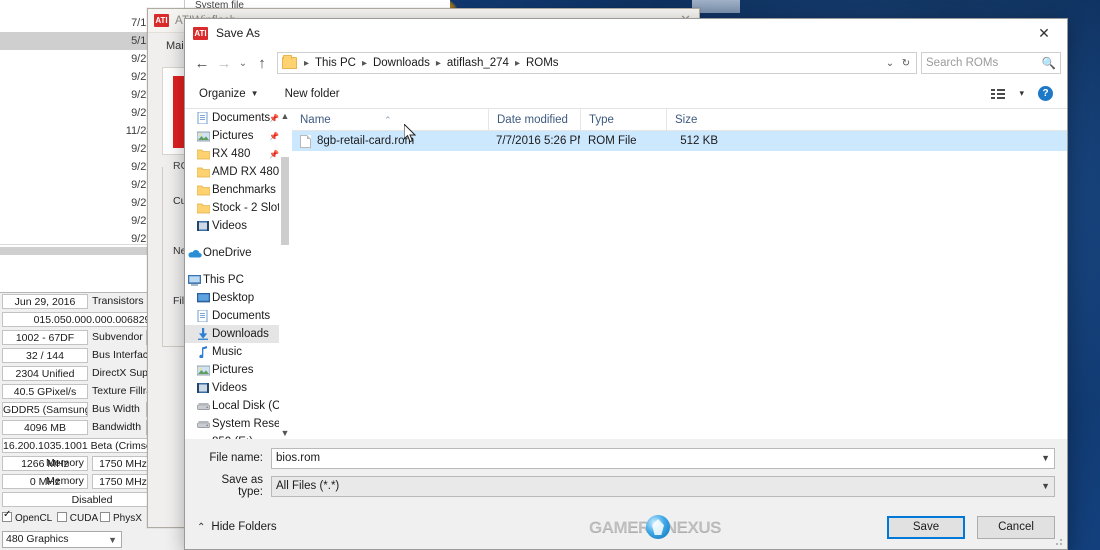 Image resolution: width=1100 pixels, height=550 pixels. What do you see at coordinates (229, 226) in the screenshot?
I see `sidebar-item-label: Videos` at bounding box center [229, 226].